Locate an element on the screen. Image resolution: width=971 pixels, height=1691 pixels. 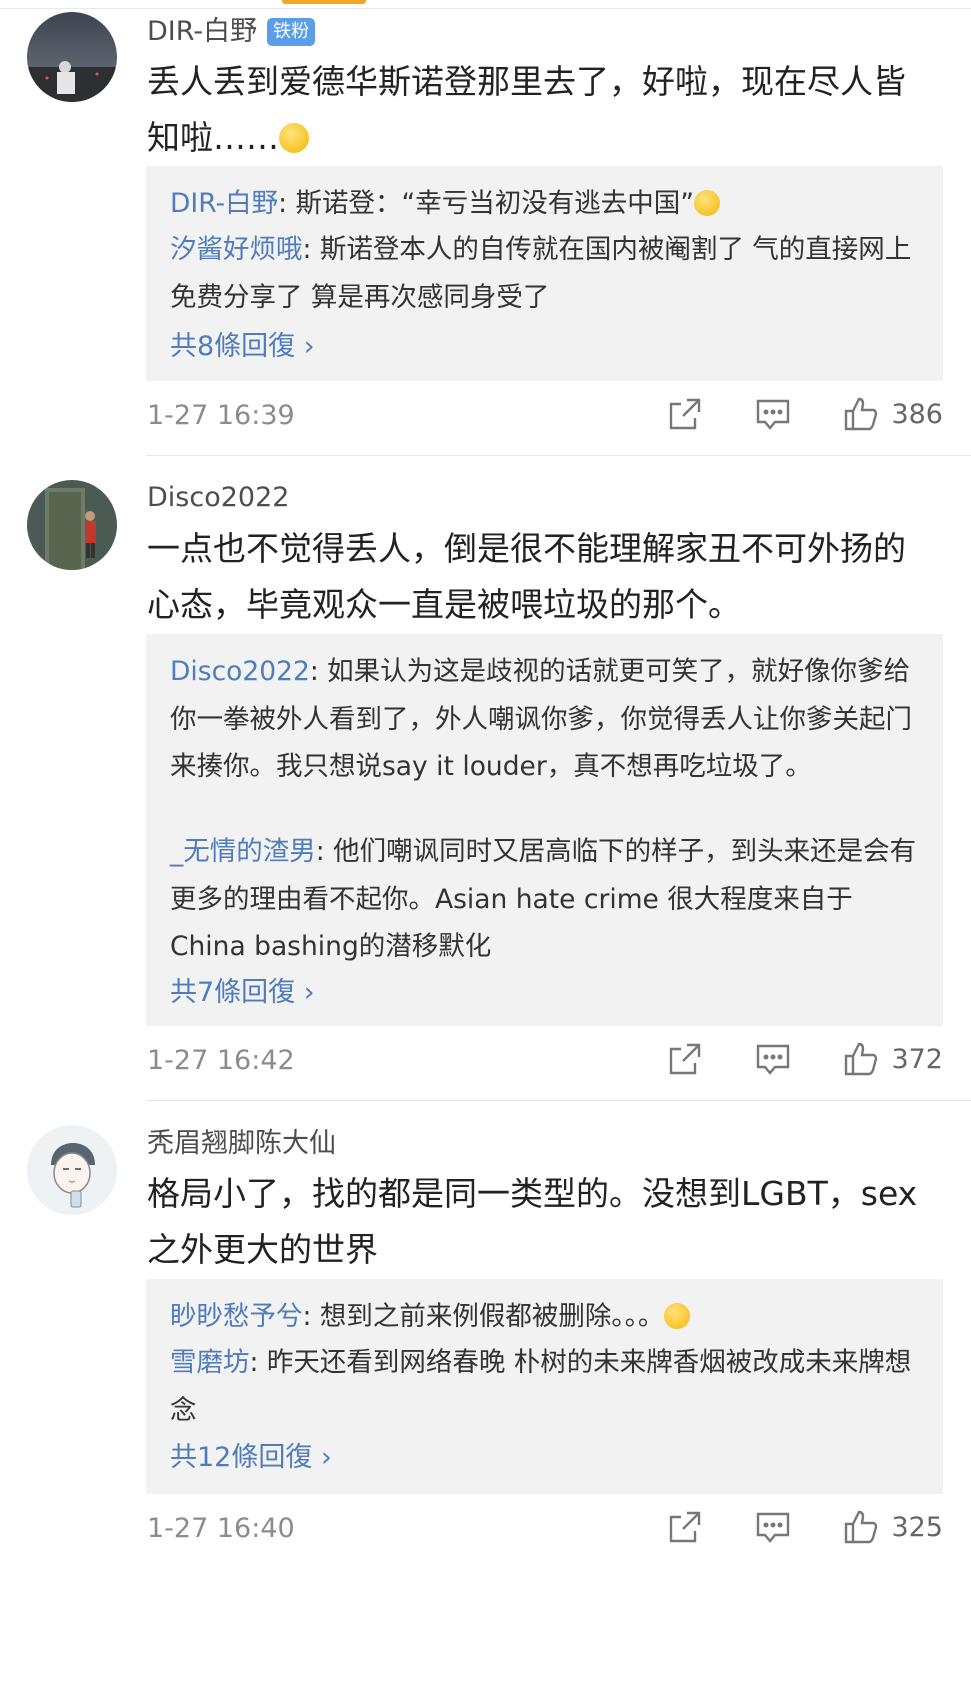
like-count: 372 is located at coordinates (917, 1059).